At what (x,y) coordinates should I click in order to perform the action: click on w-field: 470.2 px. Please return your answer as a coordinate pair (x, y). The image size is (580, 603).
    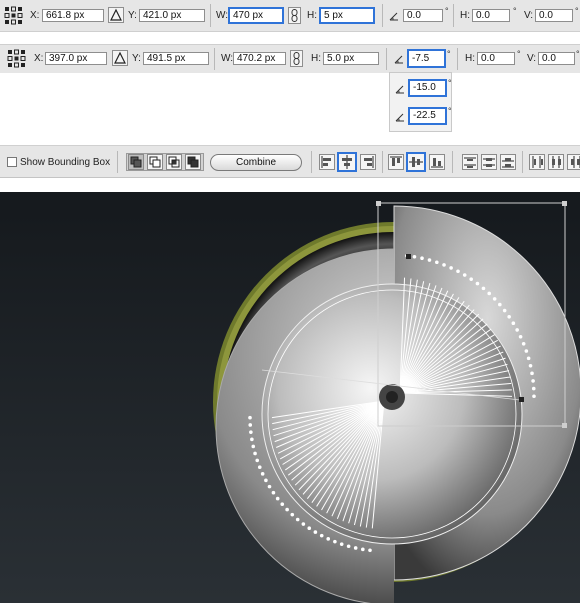
    Looking at the image, I should click on (259, 58).